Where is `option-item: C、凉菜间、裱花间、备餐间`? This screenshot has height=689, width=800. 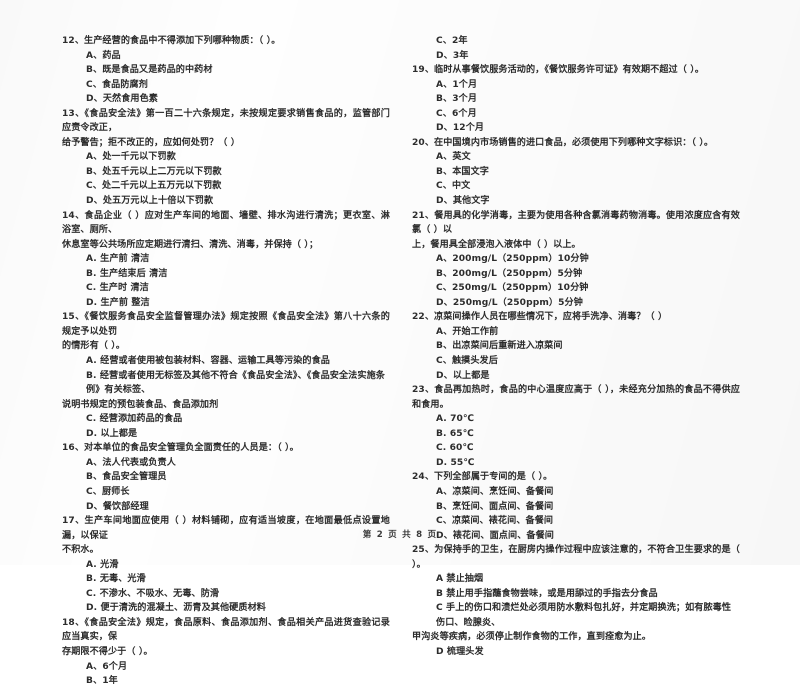 option-item: C、凉菜间、裱花间、备餐间 is located at coordinates (495, 521).